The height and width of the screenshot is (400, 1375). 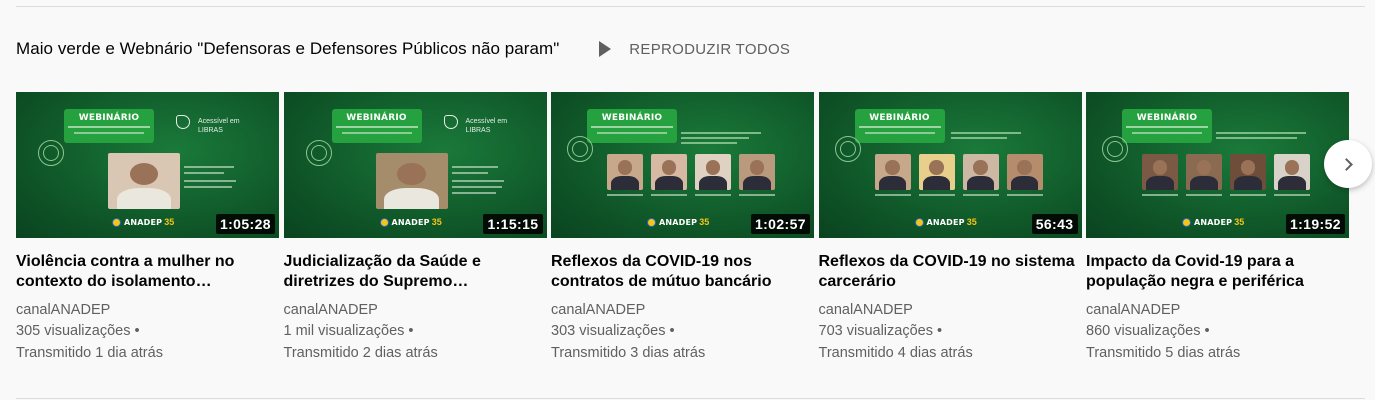 What do you see at coordinates (628, 353) in the screenshot?
I see `stream-date: Transmitido 3 dias atrás` at bounding box center [628, 353].